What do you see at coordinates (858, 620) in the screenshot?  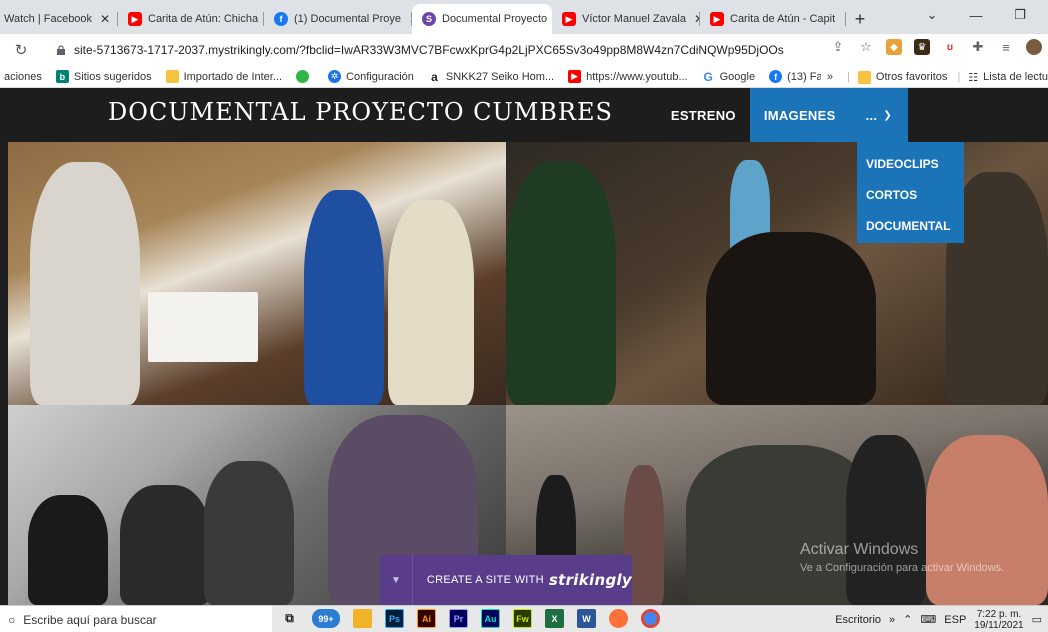 I see `desktop-label: Escritorio` at bounding box center [858, 620].